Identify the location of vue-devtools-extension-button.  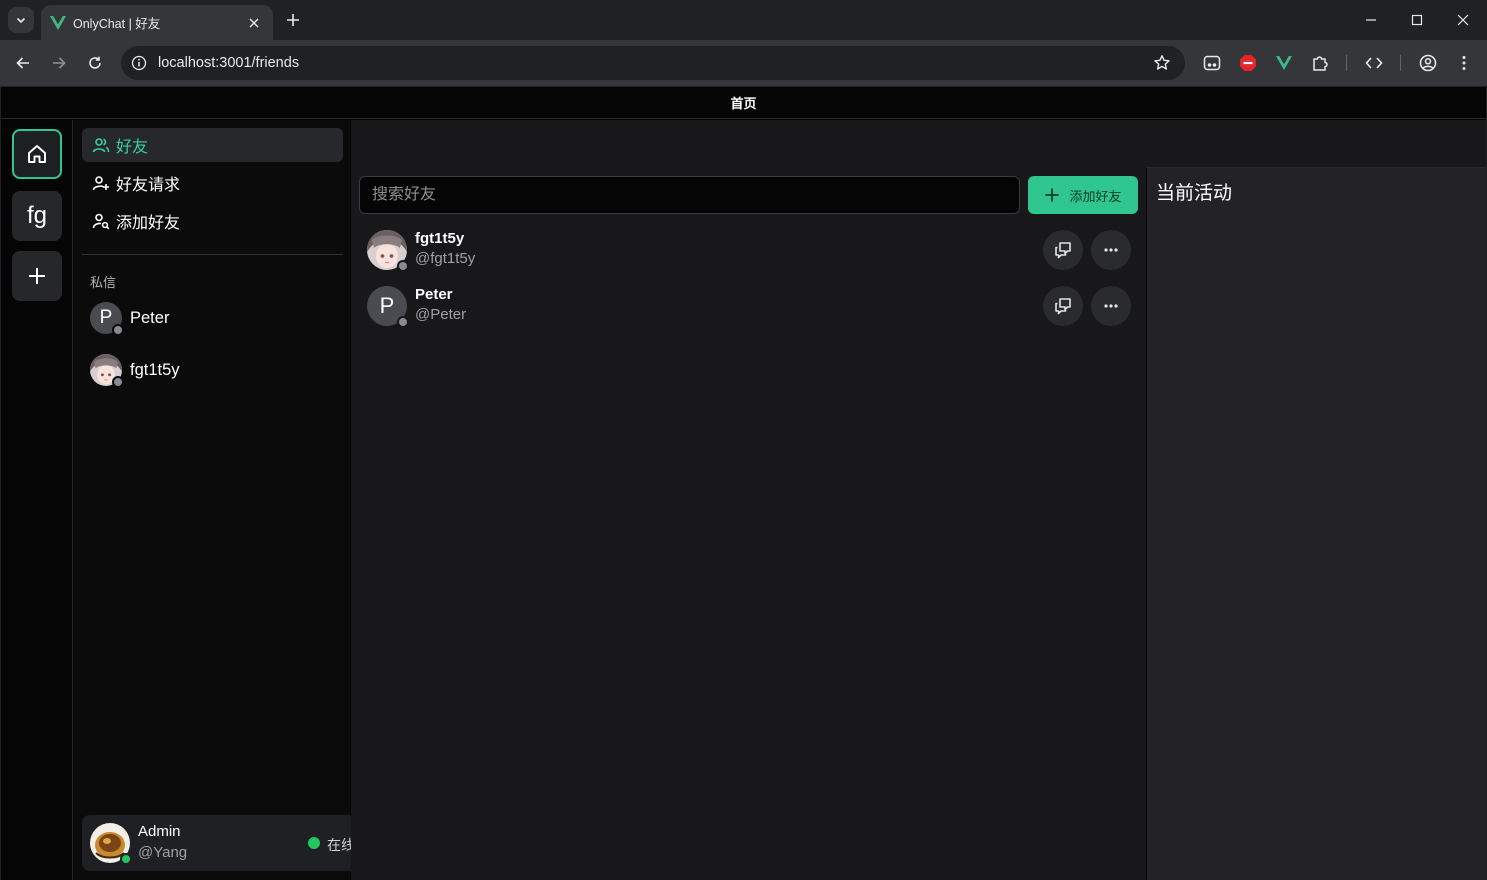
(1284, 63).